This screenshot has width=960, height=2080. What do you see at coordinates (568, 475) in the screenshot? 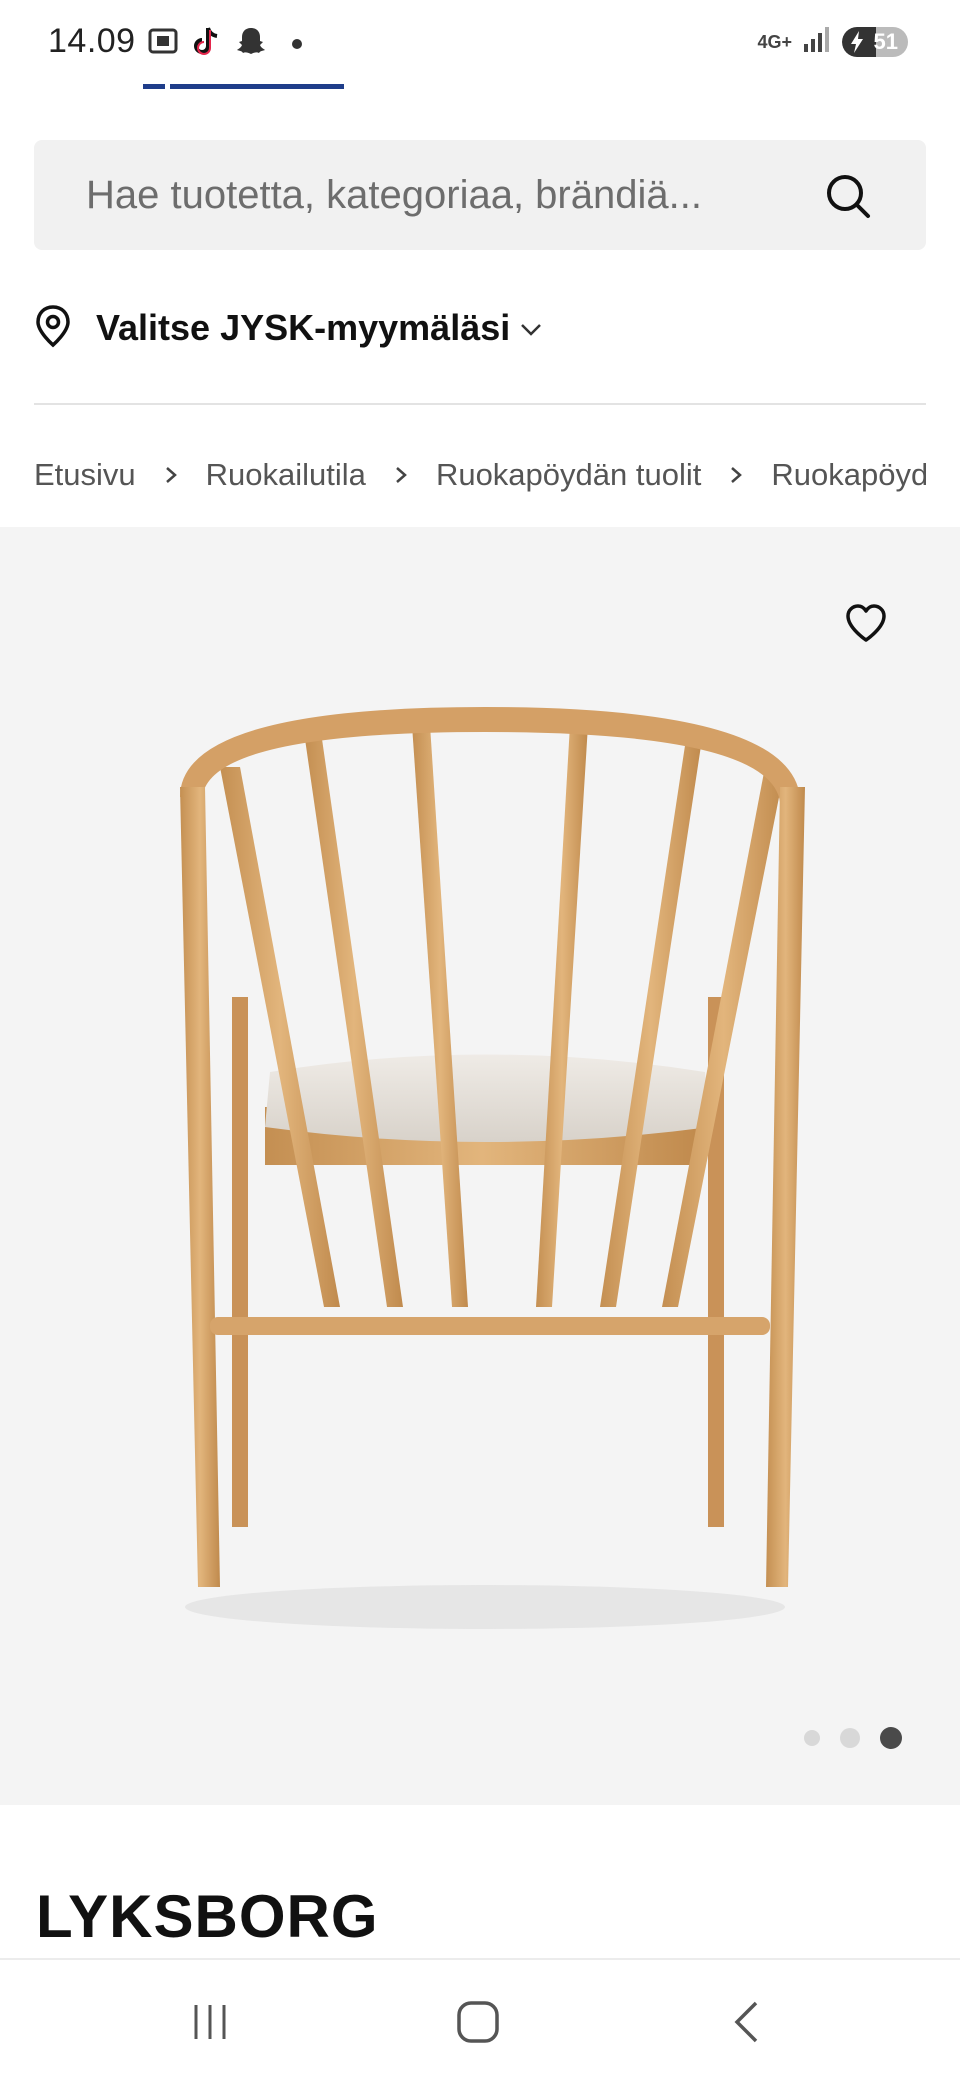
I see `breadcrumb-item-ruokapoydan-tuolit: Ruokapöydän tuolit` at bounding box center [568, 475].